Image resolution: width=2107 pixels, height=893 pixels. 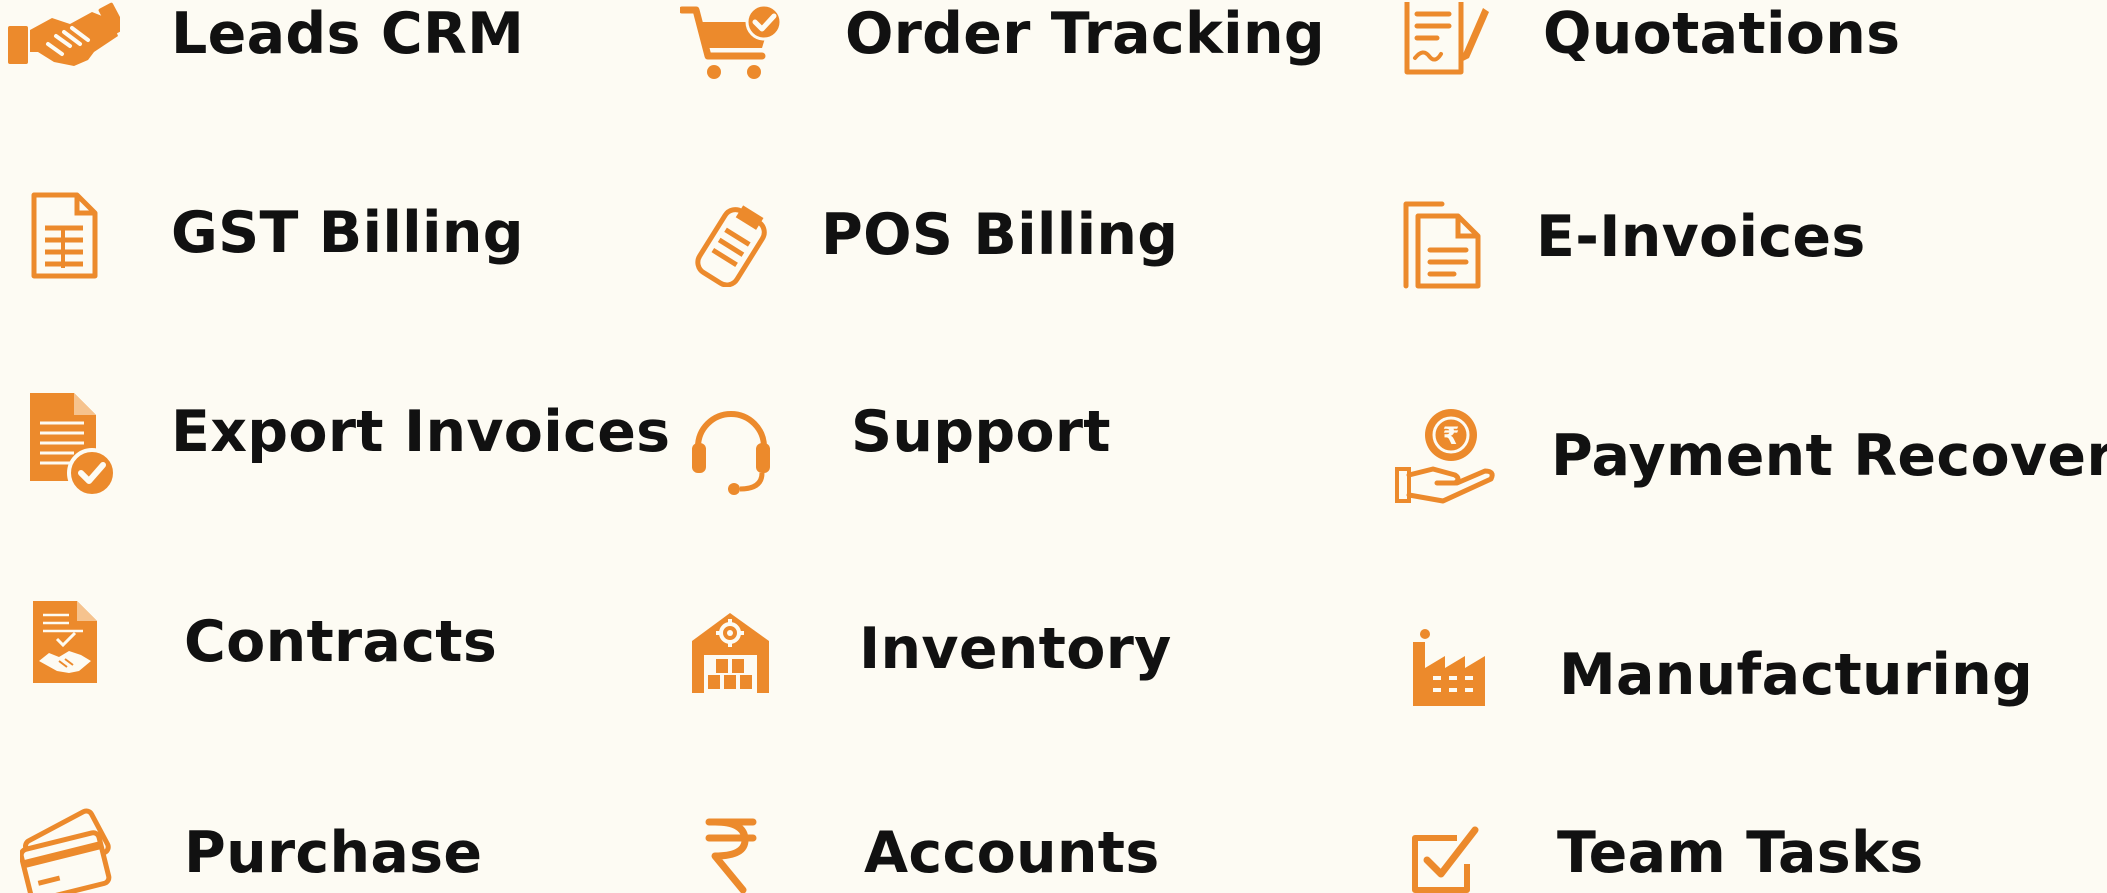 What do you see at coordinates (1446, 39) in the screenshot?
I see `document-pen-icon` at bounding box center [1446, 39].